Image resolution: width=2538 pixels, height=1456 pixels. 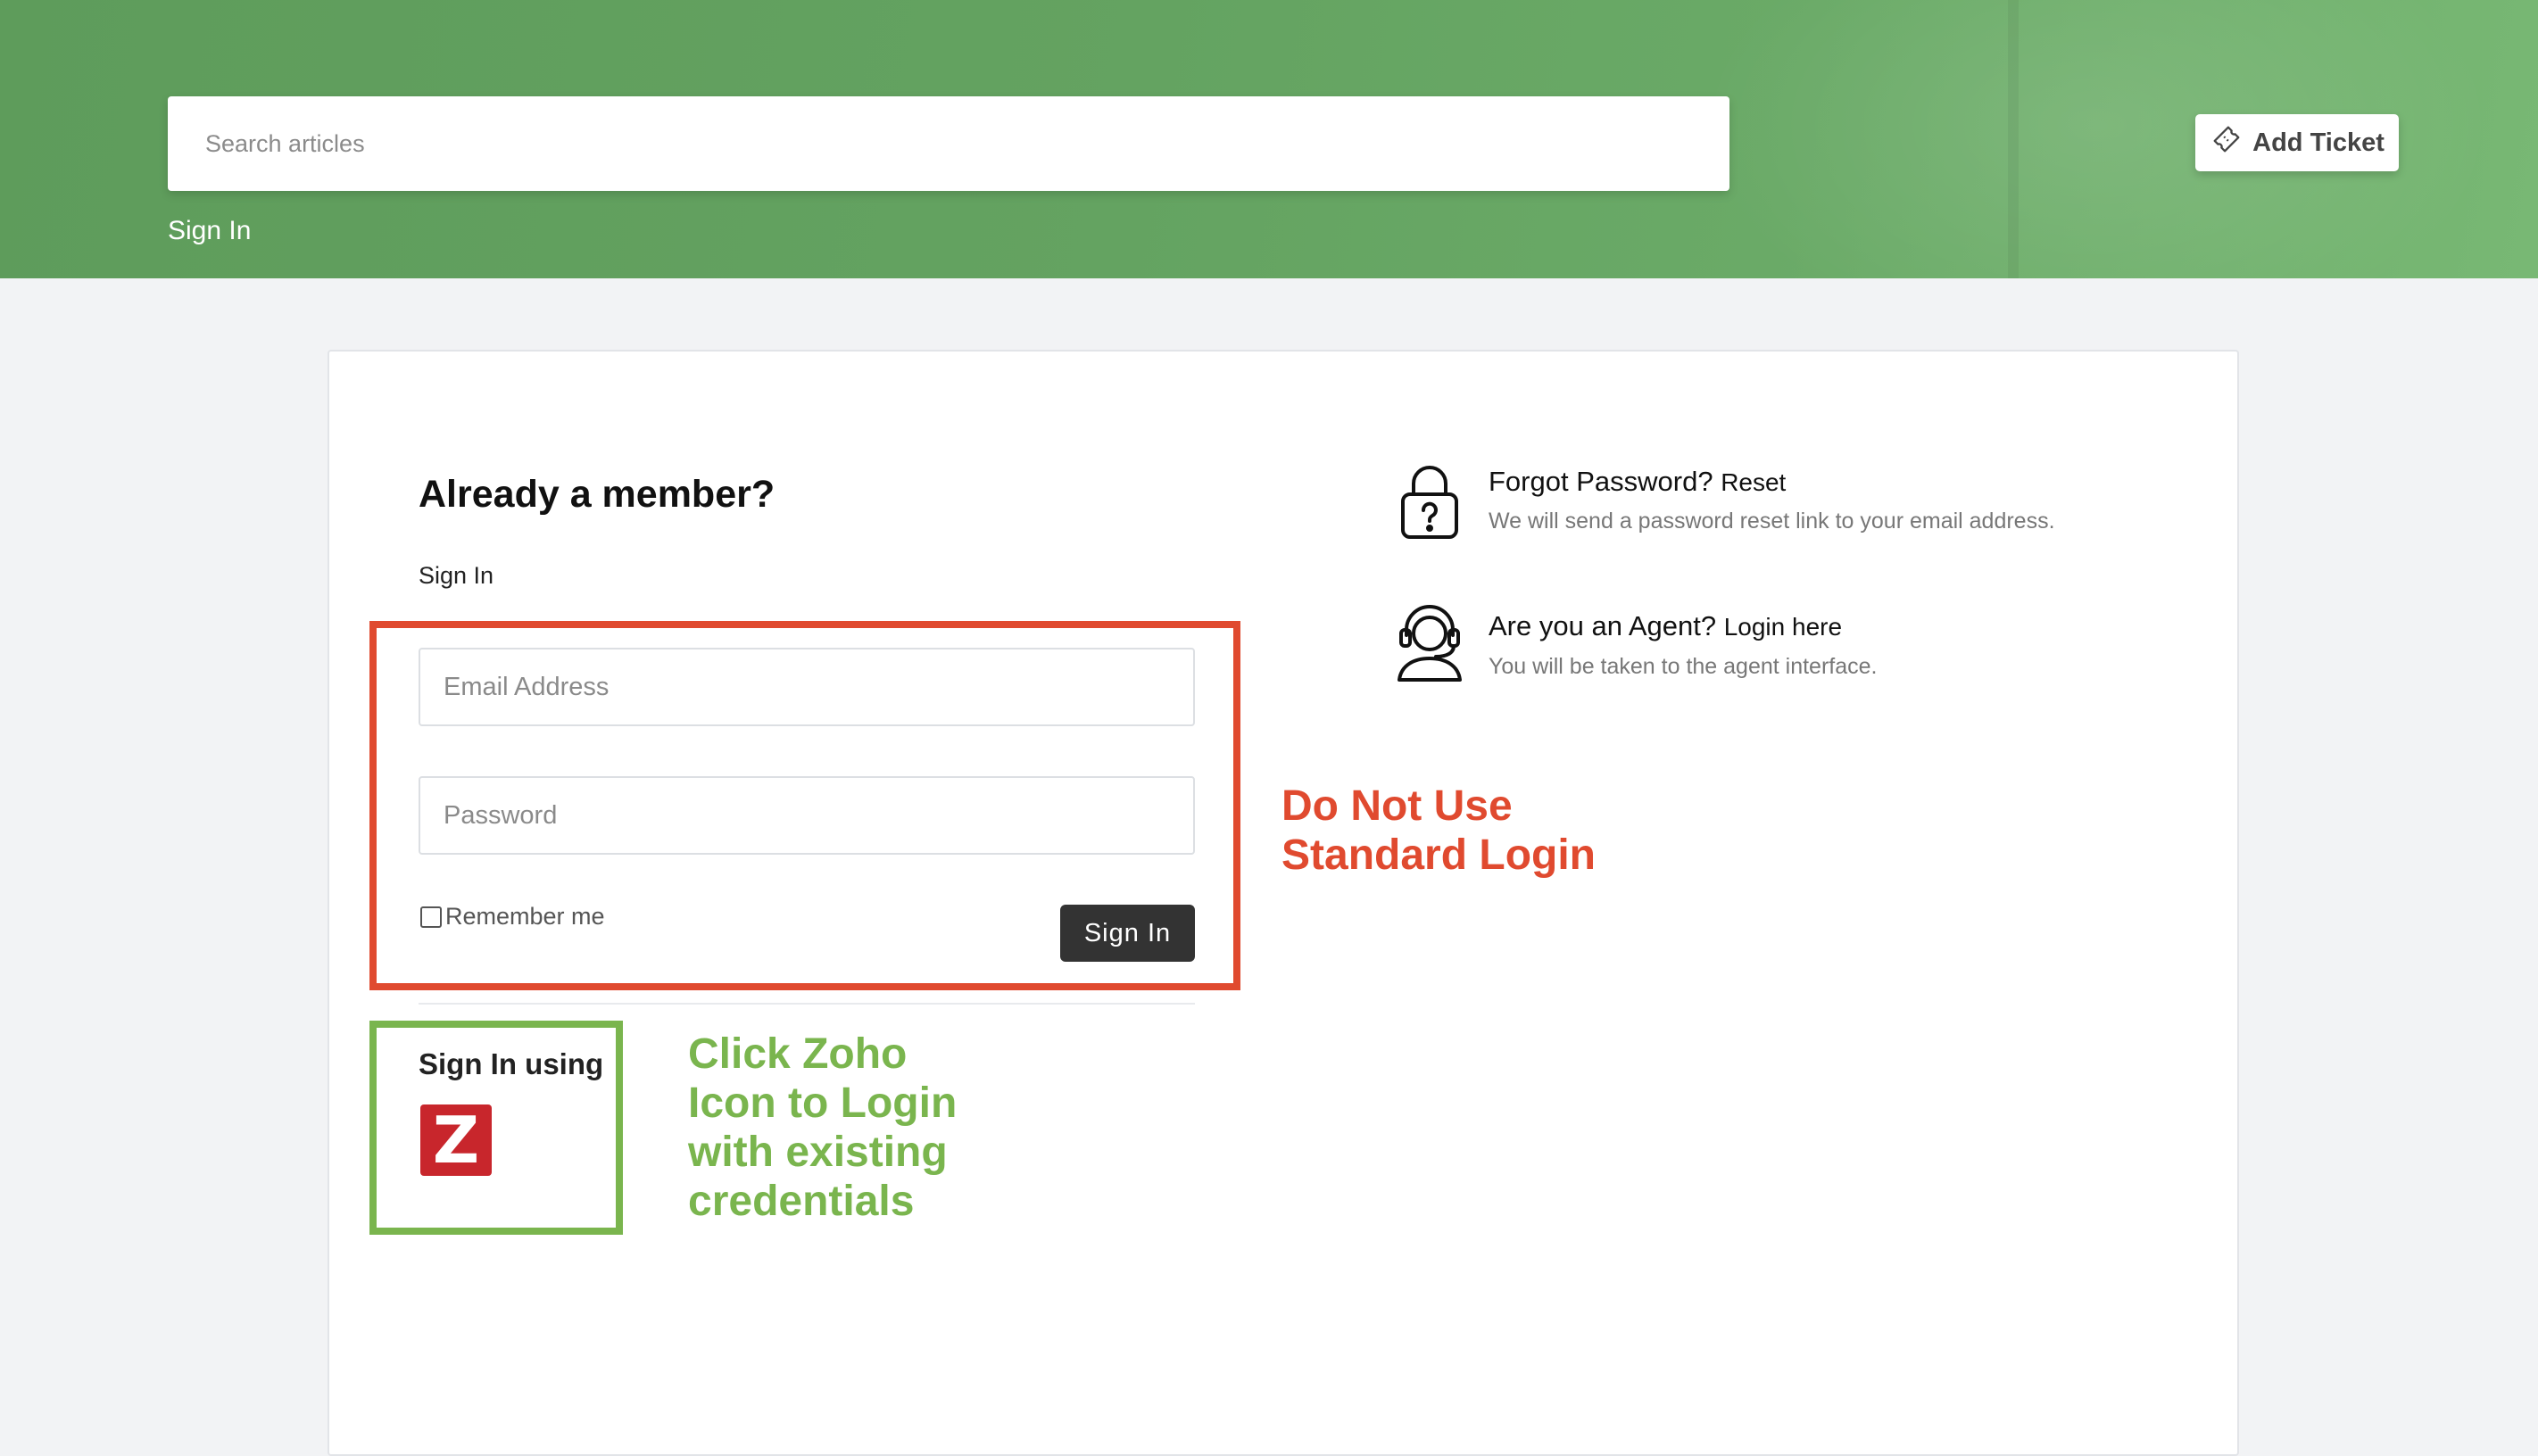 What do you see at coordinates (1438, 855) in the screenshot?
I see `annotation-red-line: Standard Login` at bounding box center [1438, 855].